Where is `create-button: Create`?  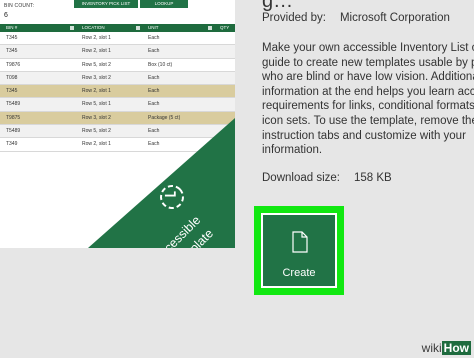
create-button: Create is located at coordinates (299, 250).